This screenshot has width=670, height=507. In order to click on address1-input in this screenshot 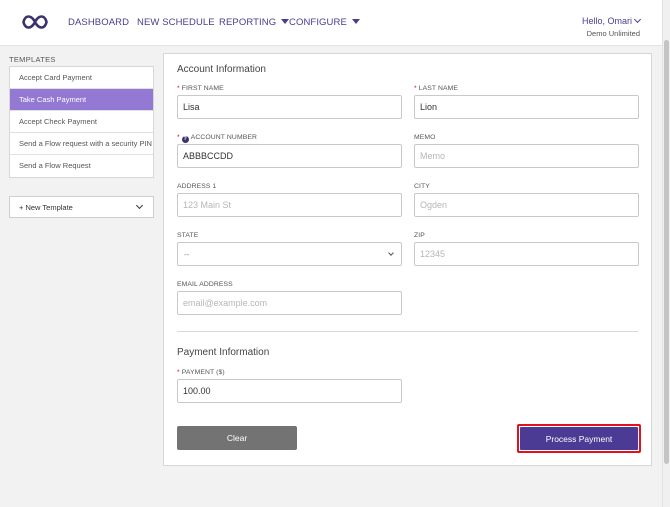, I will do `click(289, 205)`.